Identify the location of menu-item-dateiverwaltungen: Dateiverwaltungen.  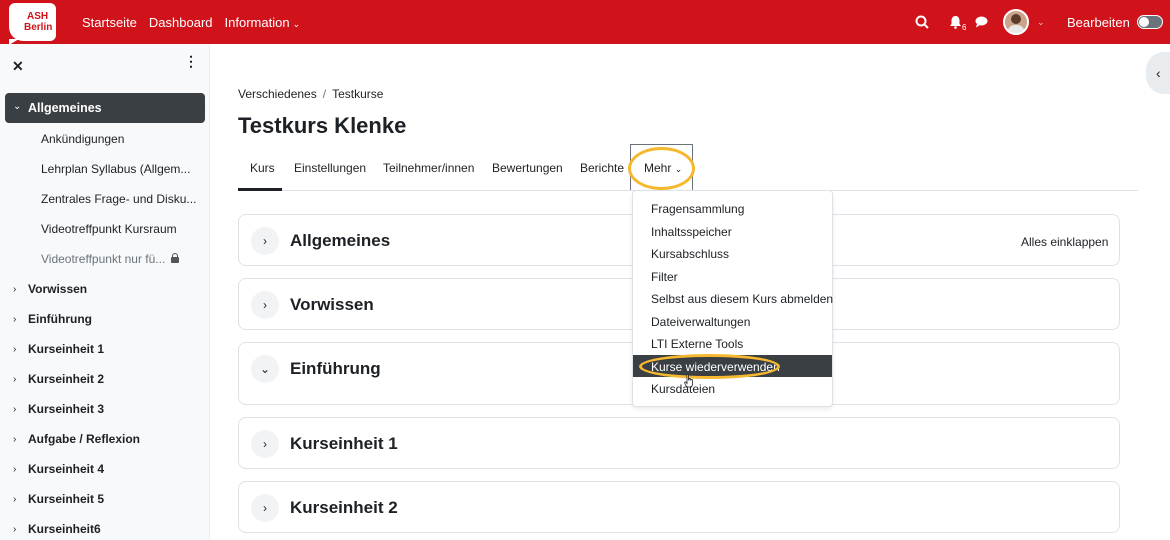
(700, 322).